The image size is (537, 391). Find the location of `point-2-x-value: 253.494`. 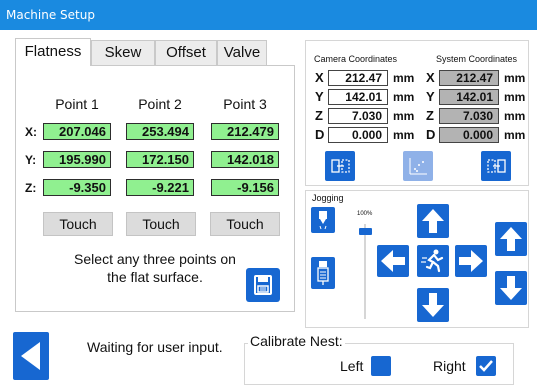

point-2-x-value: 253.494 is located at coordinates (160, 131).